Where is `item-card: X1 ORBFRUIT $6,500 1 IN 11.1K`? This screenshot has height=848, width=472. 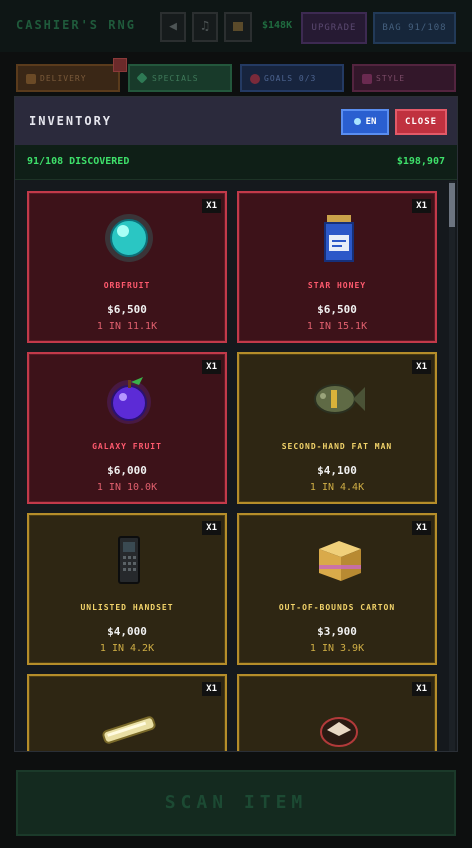 item-card: X1 ORBFRUIT $6,500 1 IN 11.1K is located at coordinates (127, 267).